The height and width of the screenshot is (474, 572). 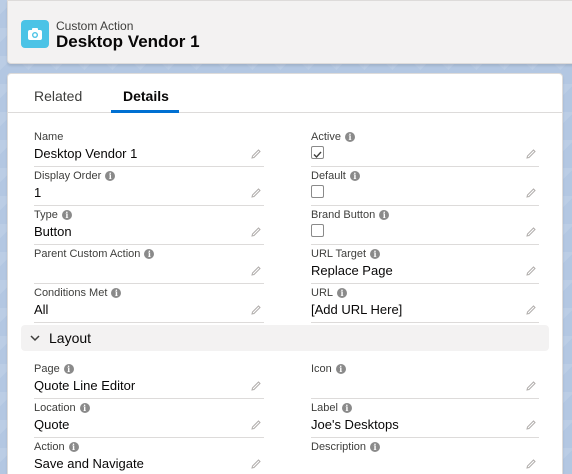 What do you see at coordinates (35, 338) in the screenshot?
I see `chevron-down-icon` at bounding box center [35, 338].